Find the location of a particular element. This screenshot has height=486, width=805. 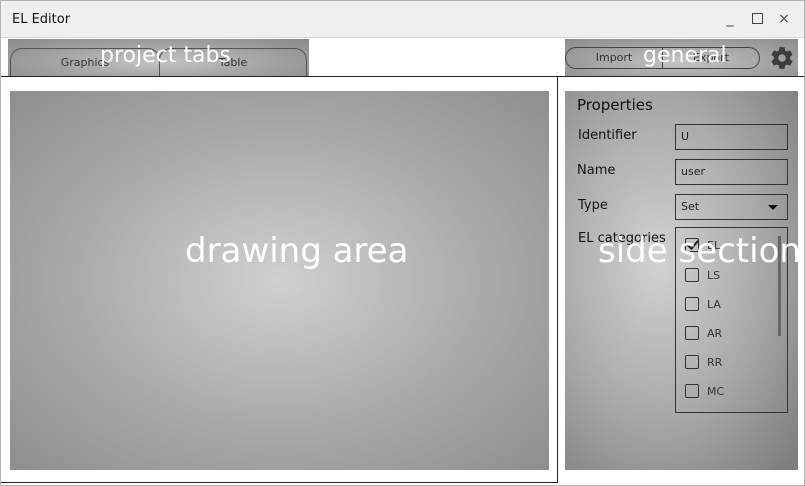

tab-graphics: Graphics is located at coordinates (85, 63).